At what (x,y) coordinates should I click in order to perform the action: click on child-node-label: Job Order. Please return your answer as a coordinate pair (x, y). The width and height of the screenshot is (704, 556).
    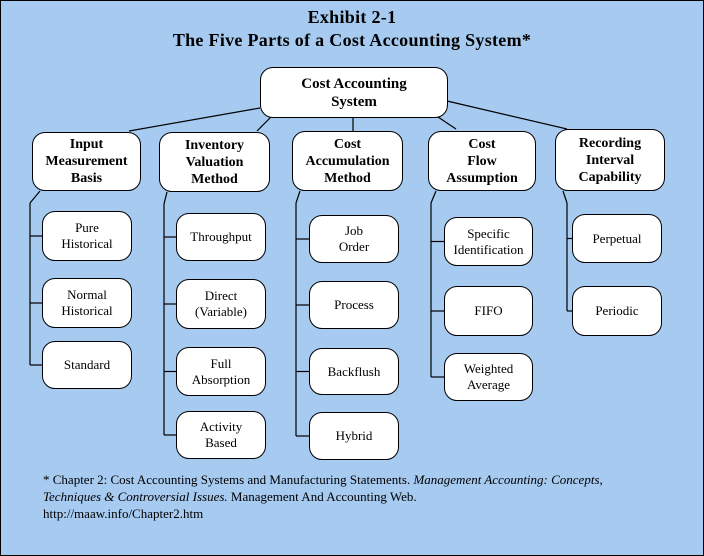
    Looking at the image, I should click on (354, 238).